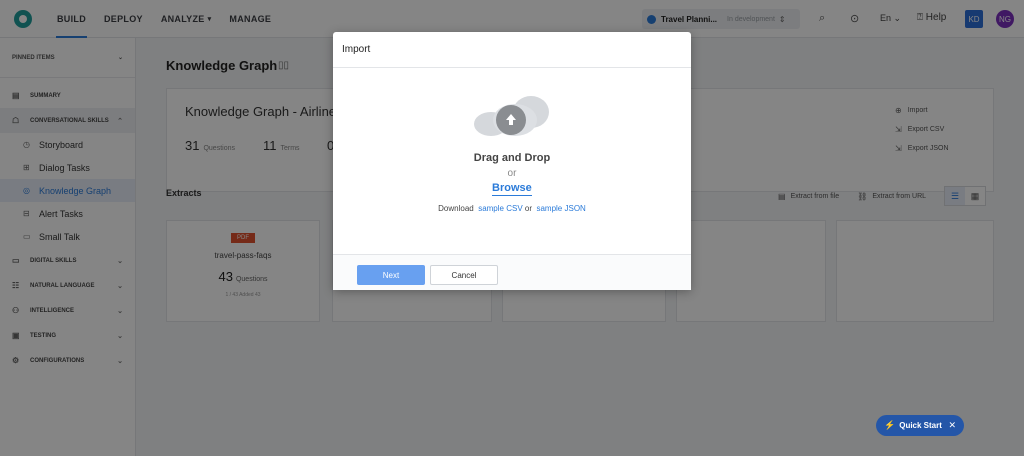  Describe the element at coordinates (500, 208) in the screenshot. I see `sample-csv-link: sample CSV` at that location.